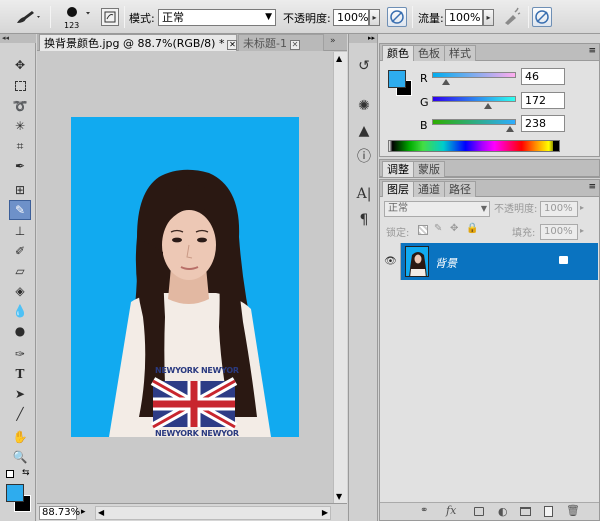 This screenshot has width=600, height=521. What do you see at coordinates (339, 496) in the screenshot?
I see `scroll-down-icon: ▼` at bounding box center [339, 496].